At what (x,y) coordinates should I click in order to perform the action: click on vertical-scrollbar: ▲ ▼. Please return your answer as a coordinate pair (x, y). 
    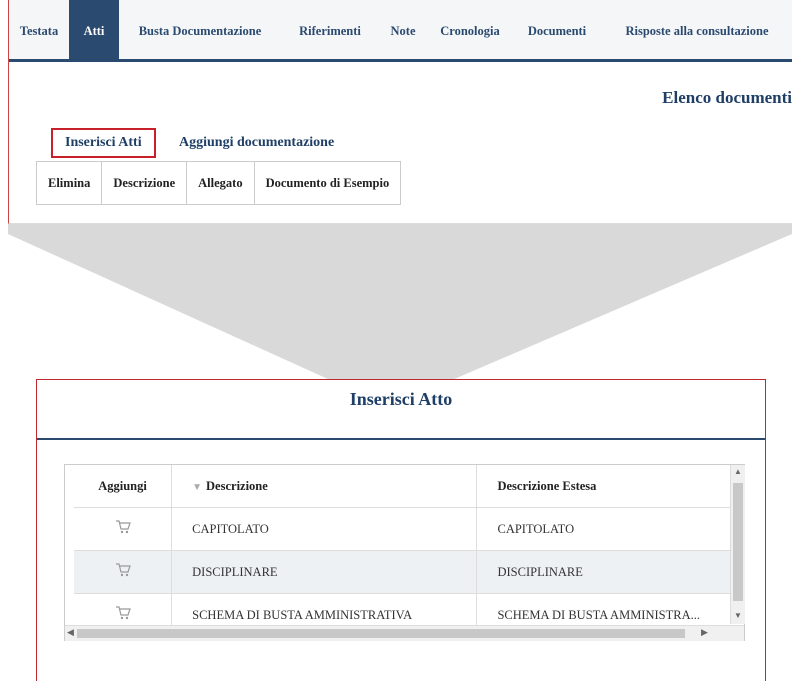
    Looking at the image, I should click on (737, 544).